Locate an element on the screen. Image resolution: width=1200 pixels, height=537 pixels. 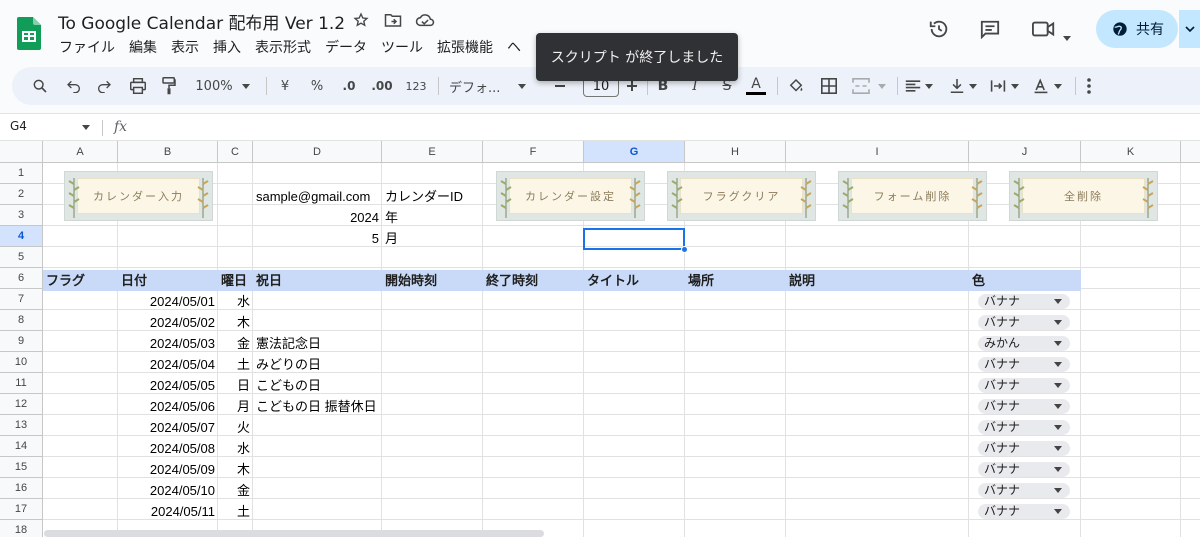
row-header-5: 5 is located at coordinates (21, 257).